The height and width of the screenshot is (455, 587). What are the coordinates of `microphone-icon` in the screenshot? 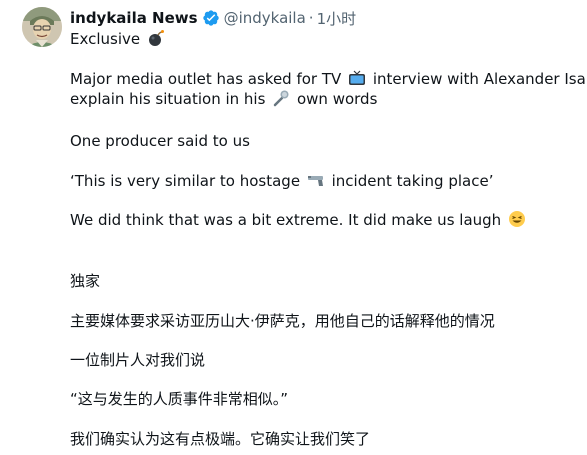 It's located at (281, 98).